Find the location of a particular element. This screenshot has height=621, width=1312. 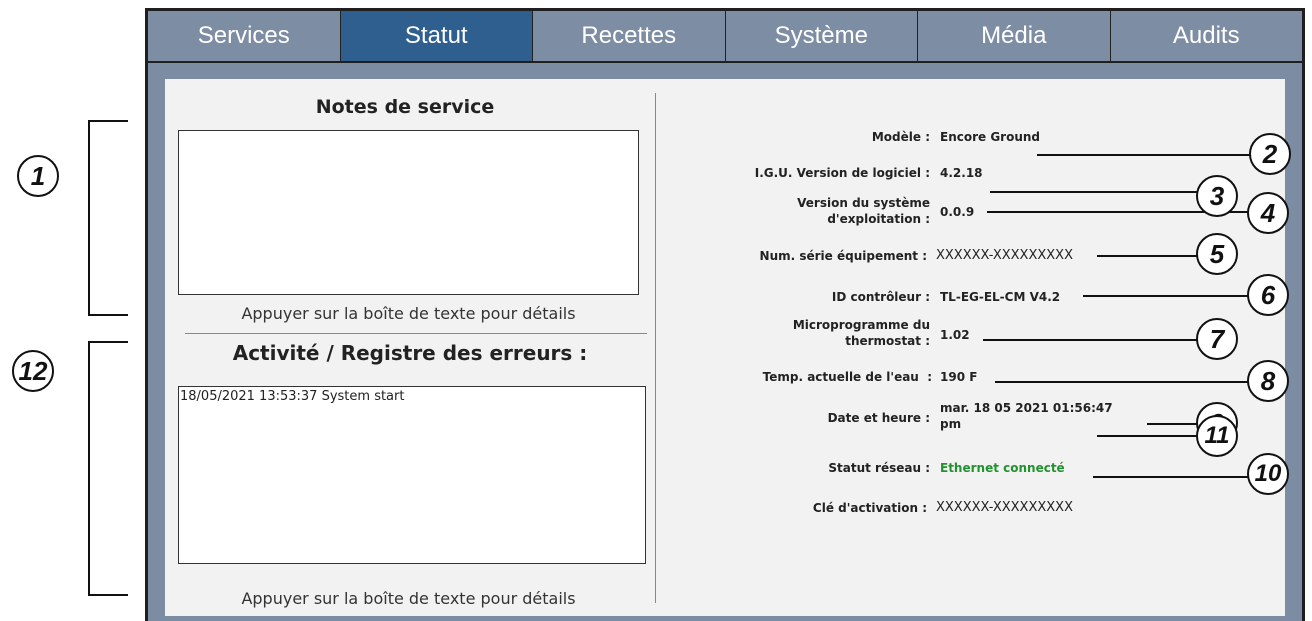

log-textbox: 18/05/2021 13:53:37 System start is located at coordinates (412, 475).